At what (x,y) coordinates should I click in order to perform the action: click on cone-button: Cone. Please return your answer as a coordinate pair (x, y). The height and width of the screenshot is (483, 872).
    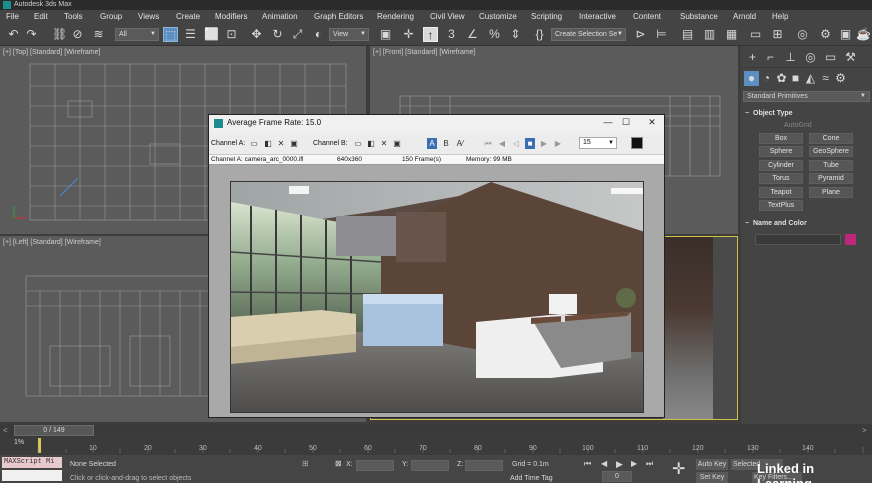
    Looking at the image, I should click on (831, 138).